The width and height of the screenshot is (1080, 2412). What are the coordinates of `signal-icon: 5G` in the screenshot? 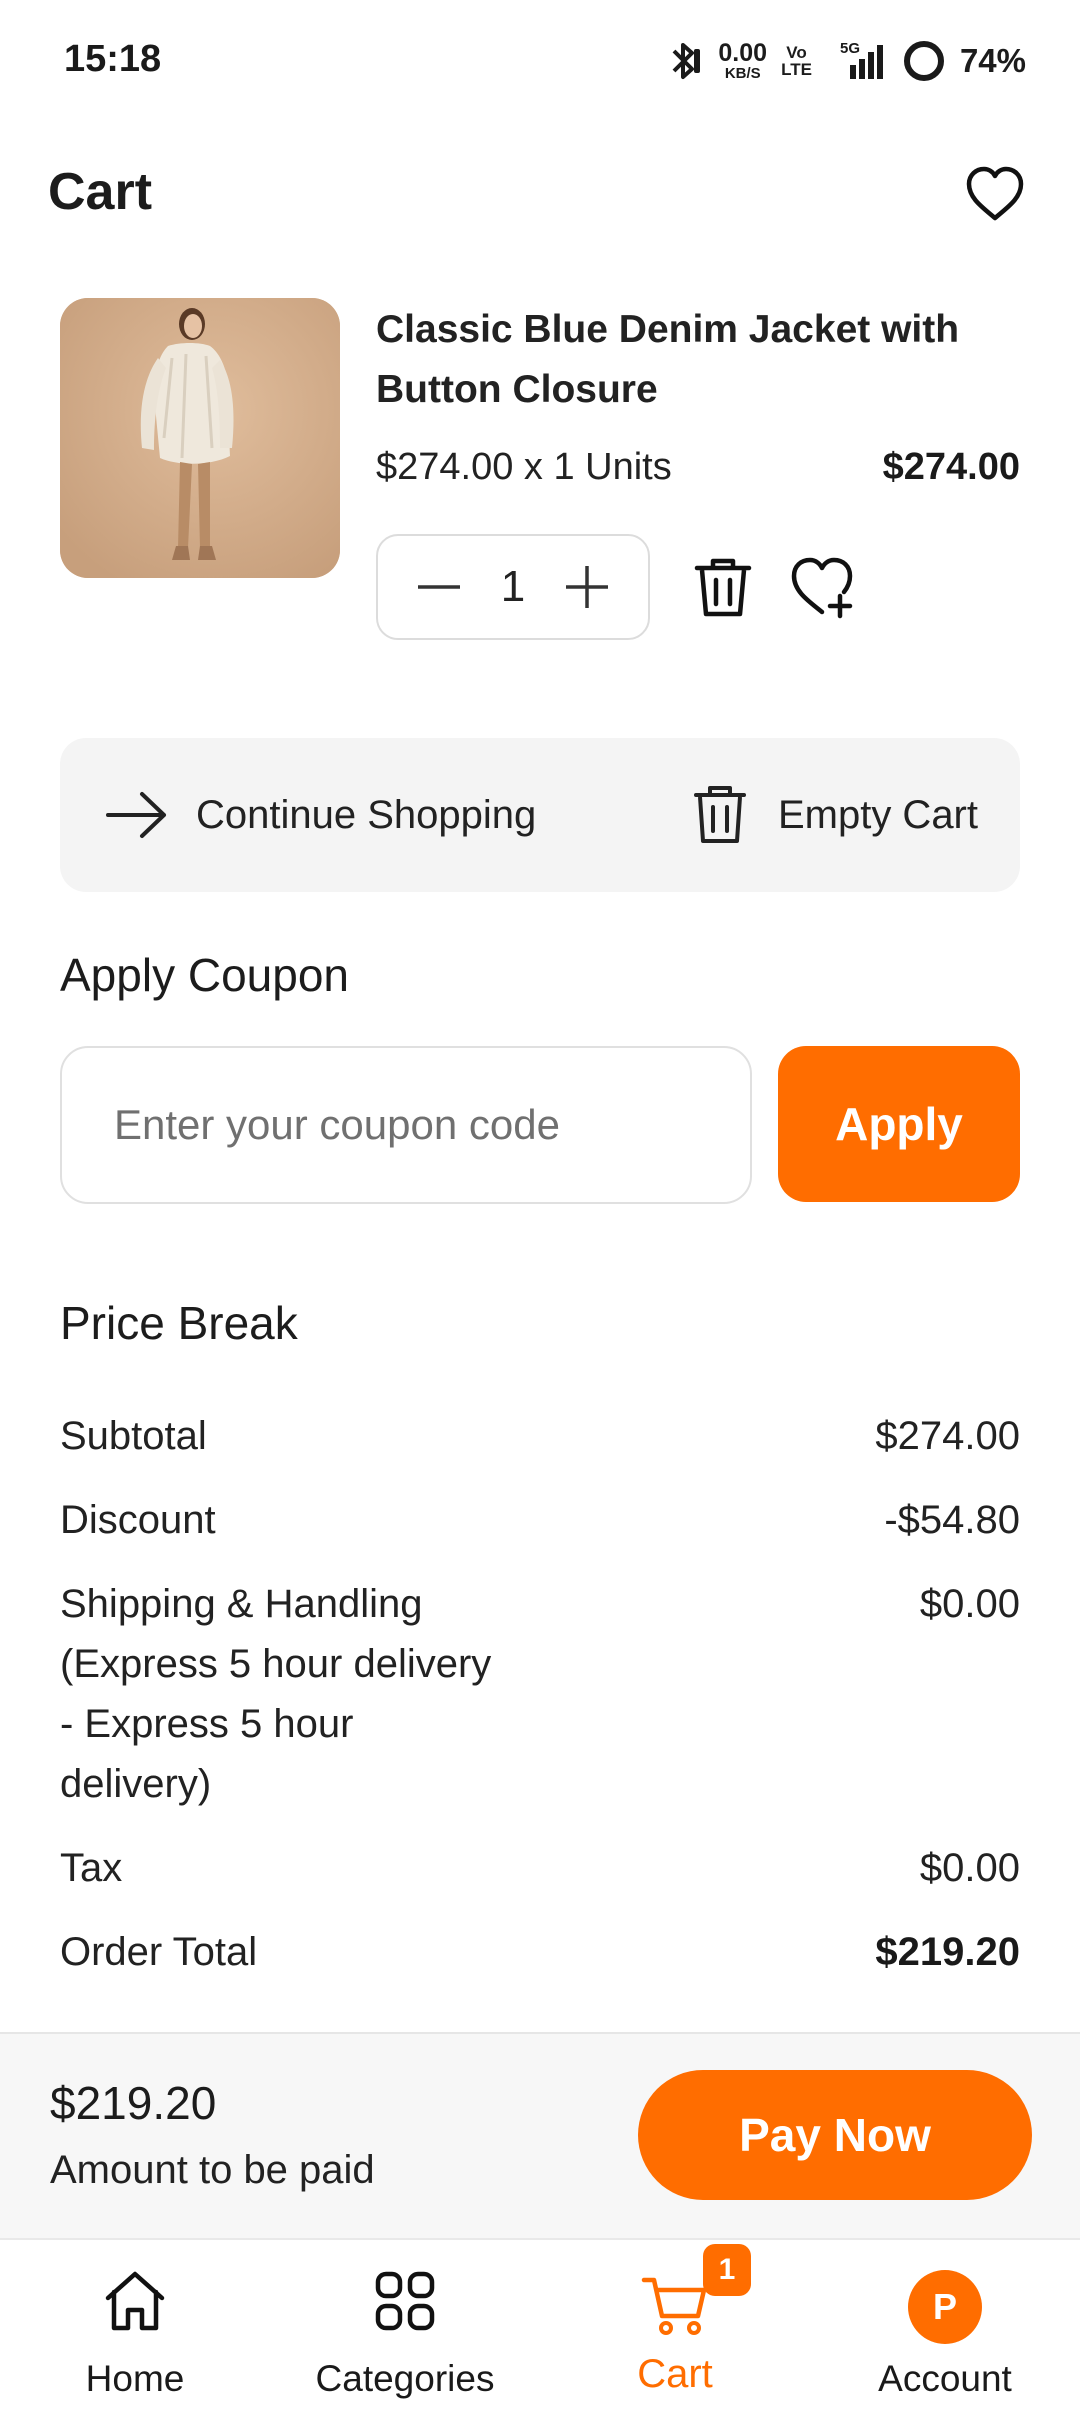 It's located at (861, 59).